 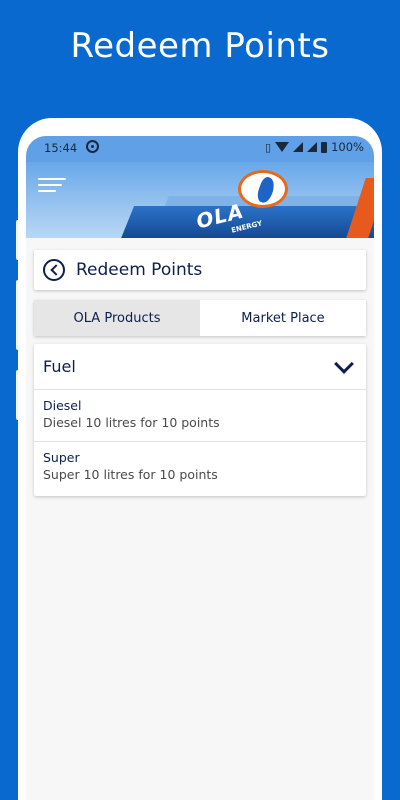 I want to click on battery-level: 100%, so click(x=347, y=147).